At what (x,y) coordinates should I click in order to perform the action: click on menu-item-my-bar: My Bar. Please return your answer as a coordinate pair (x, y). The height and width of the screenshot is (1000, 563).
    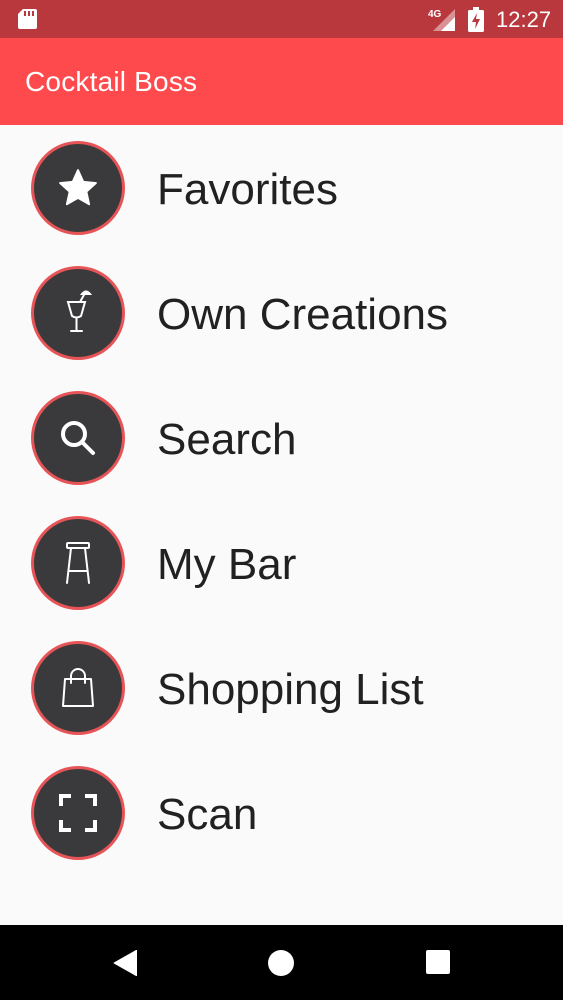
    Looking at the image, I should click on (281, 562).